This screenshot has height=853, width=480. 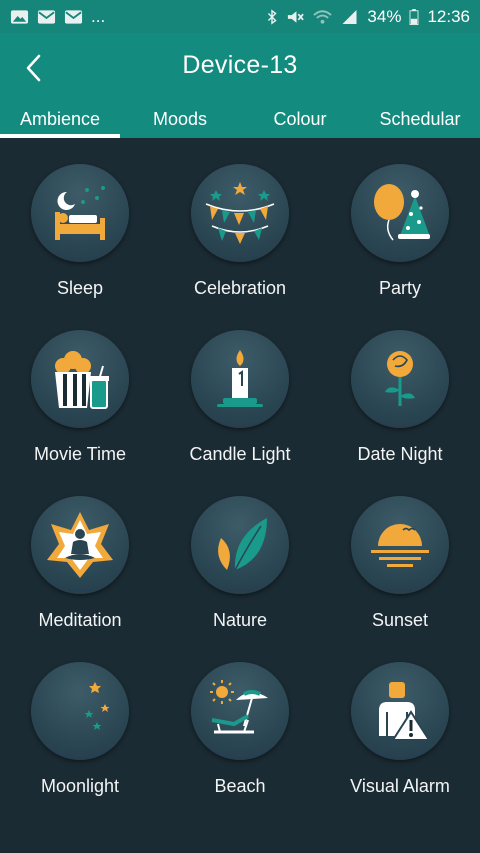 I want to click on signal-icon, so click(x=349, y=16).